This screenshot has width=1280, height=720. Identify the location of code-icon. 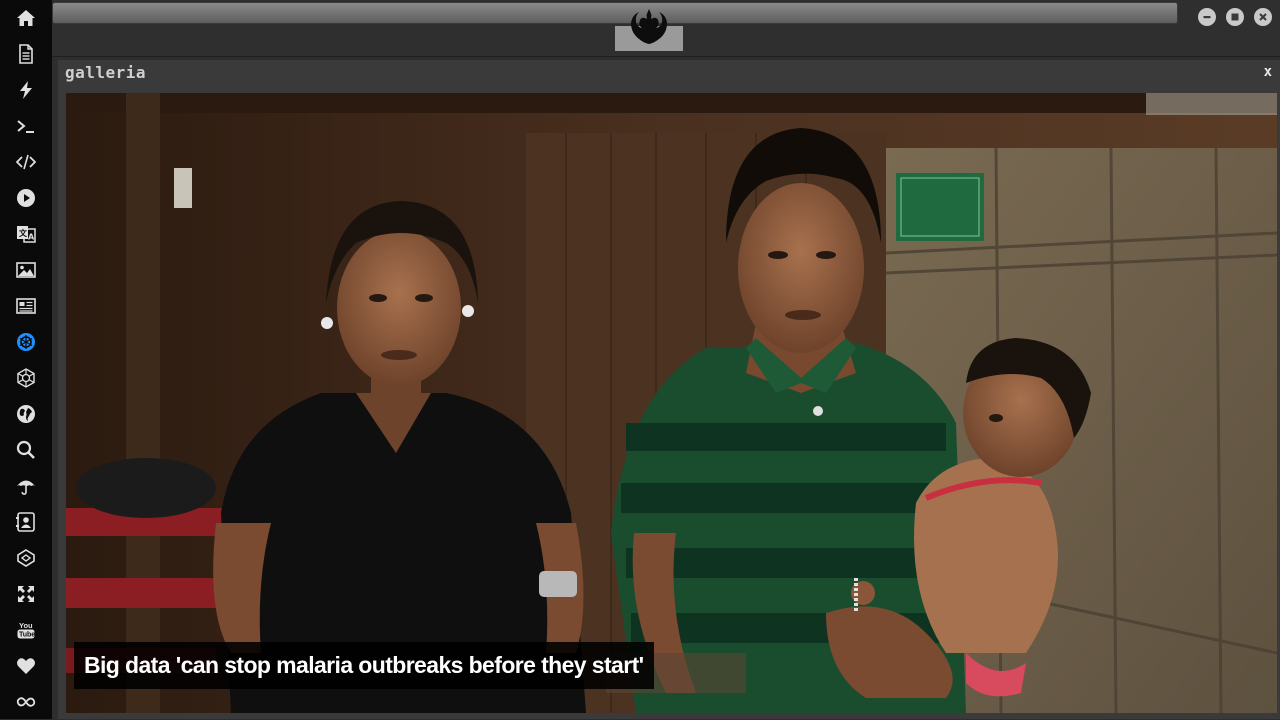
(26, 162).